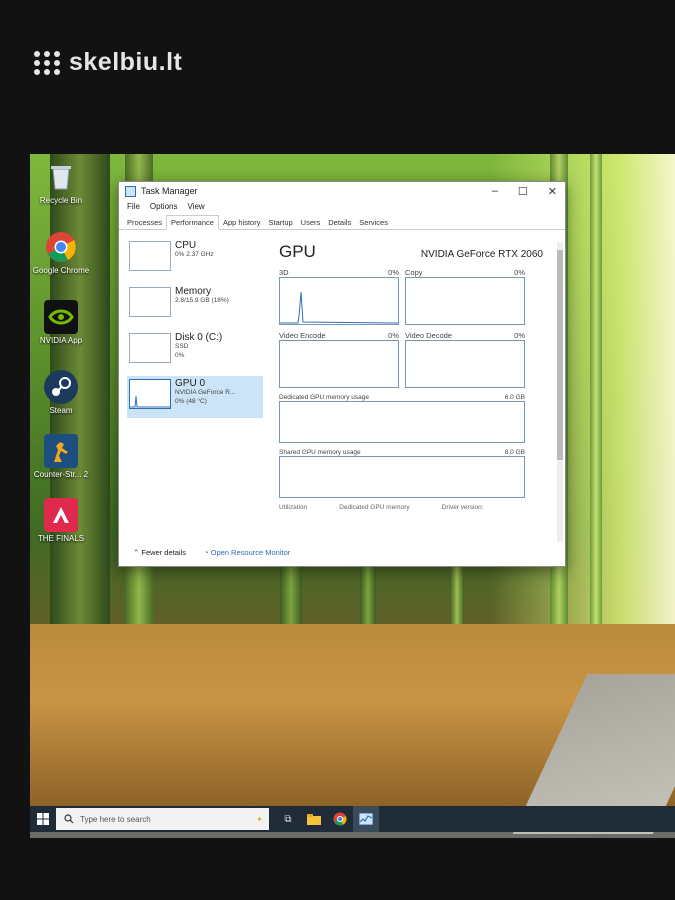 The height and width of the screenshot is (900, 675). What do you see at coordinates (206, 552) in the screenshot?
I see `resource-monitor-icon: ◔` at bounding box center [206, 552].